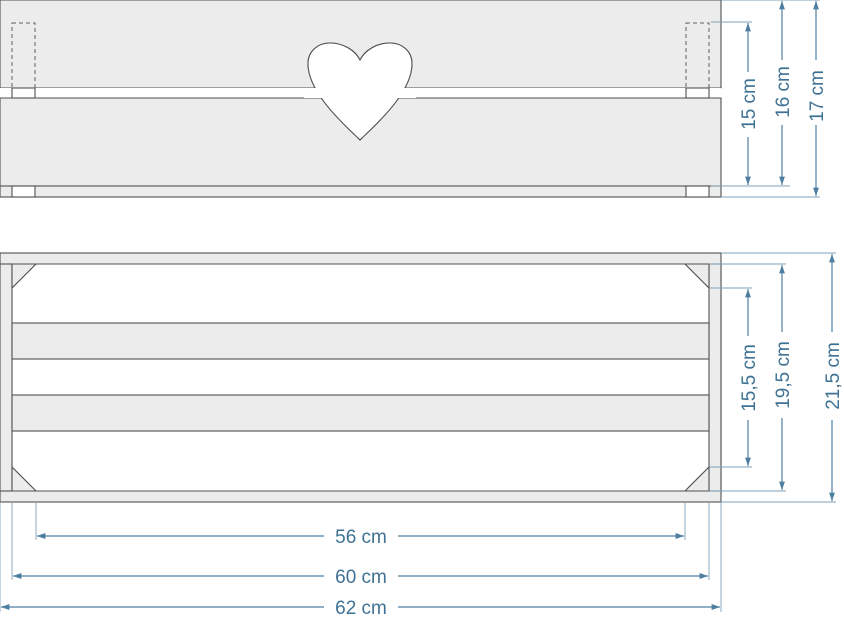 The width and height of the screenshot is (844, 617). I want to click on front-left-post-bottom, so click(23, 191).